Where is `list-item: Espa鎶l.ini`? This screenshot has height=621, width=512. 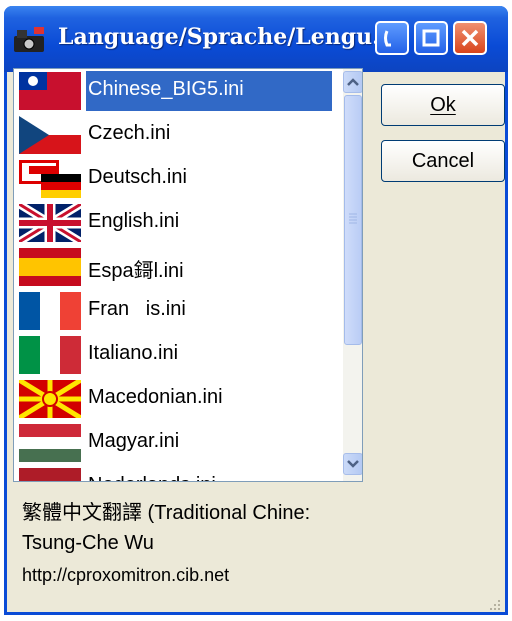 list-item: Espa鎶l.ini is located at coordinates (179, 267).